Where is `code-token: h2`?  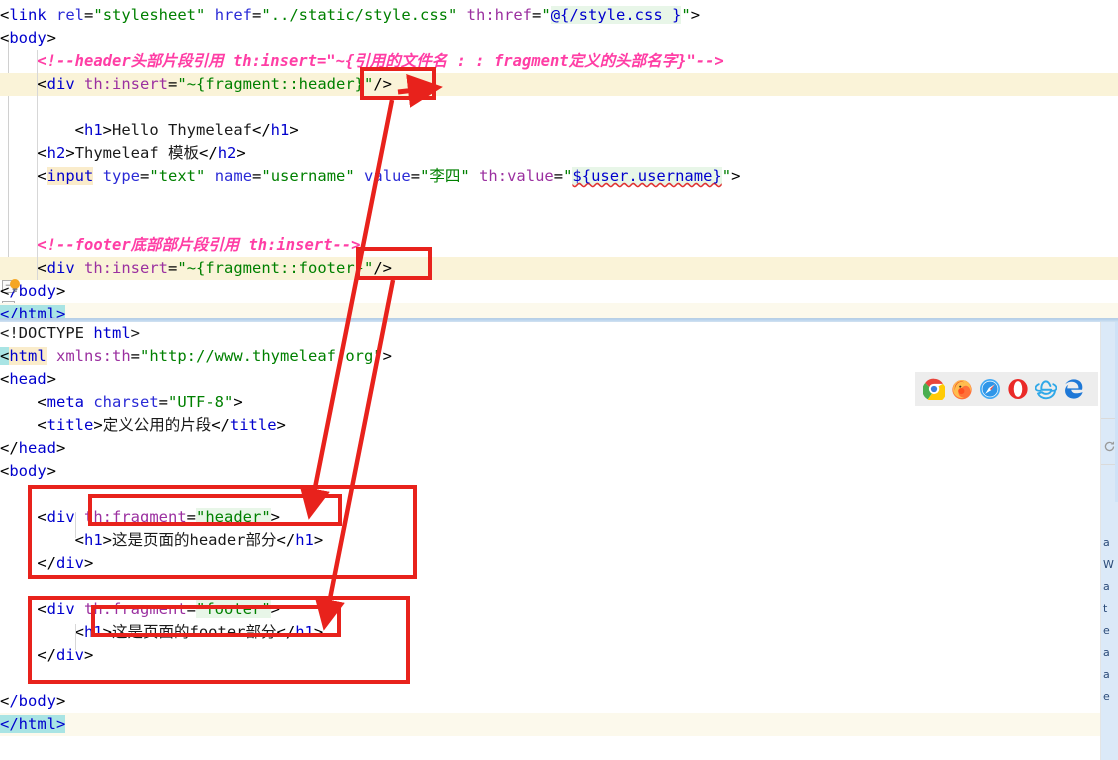 code-token: h2 is located at coordinates (227, 153).